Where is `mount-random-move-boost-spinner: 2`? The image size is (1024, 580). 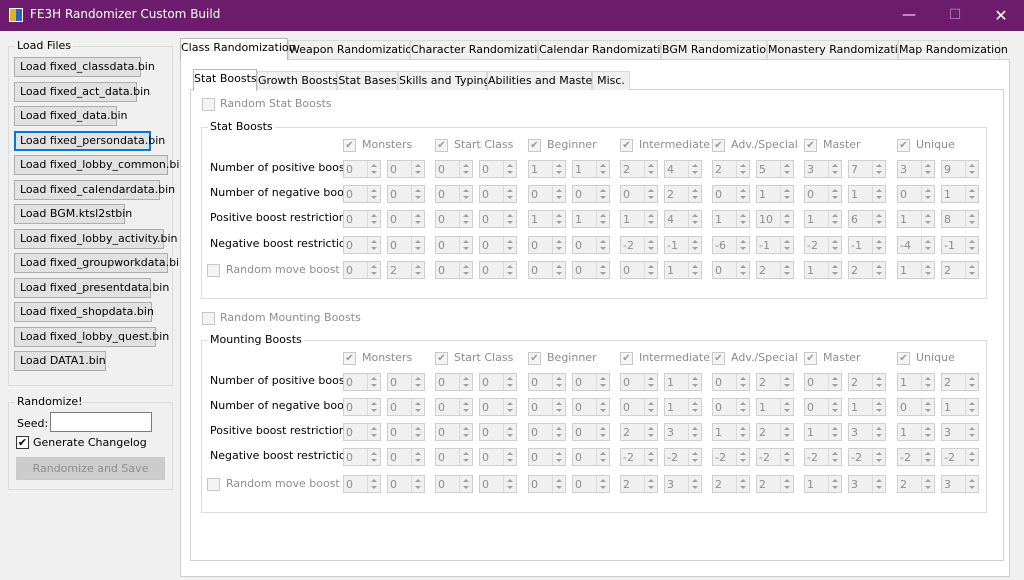 mount-random-move-boost-spinner: 2 is located at coordinates (916, 484).